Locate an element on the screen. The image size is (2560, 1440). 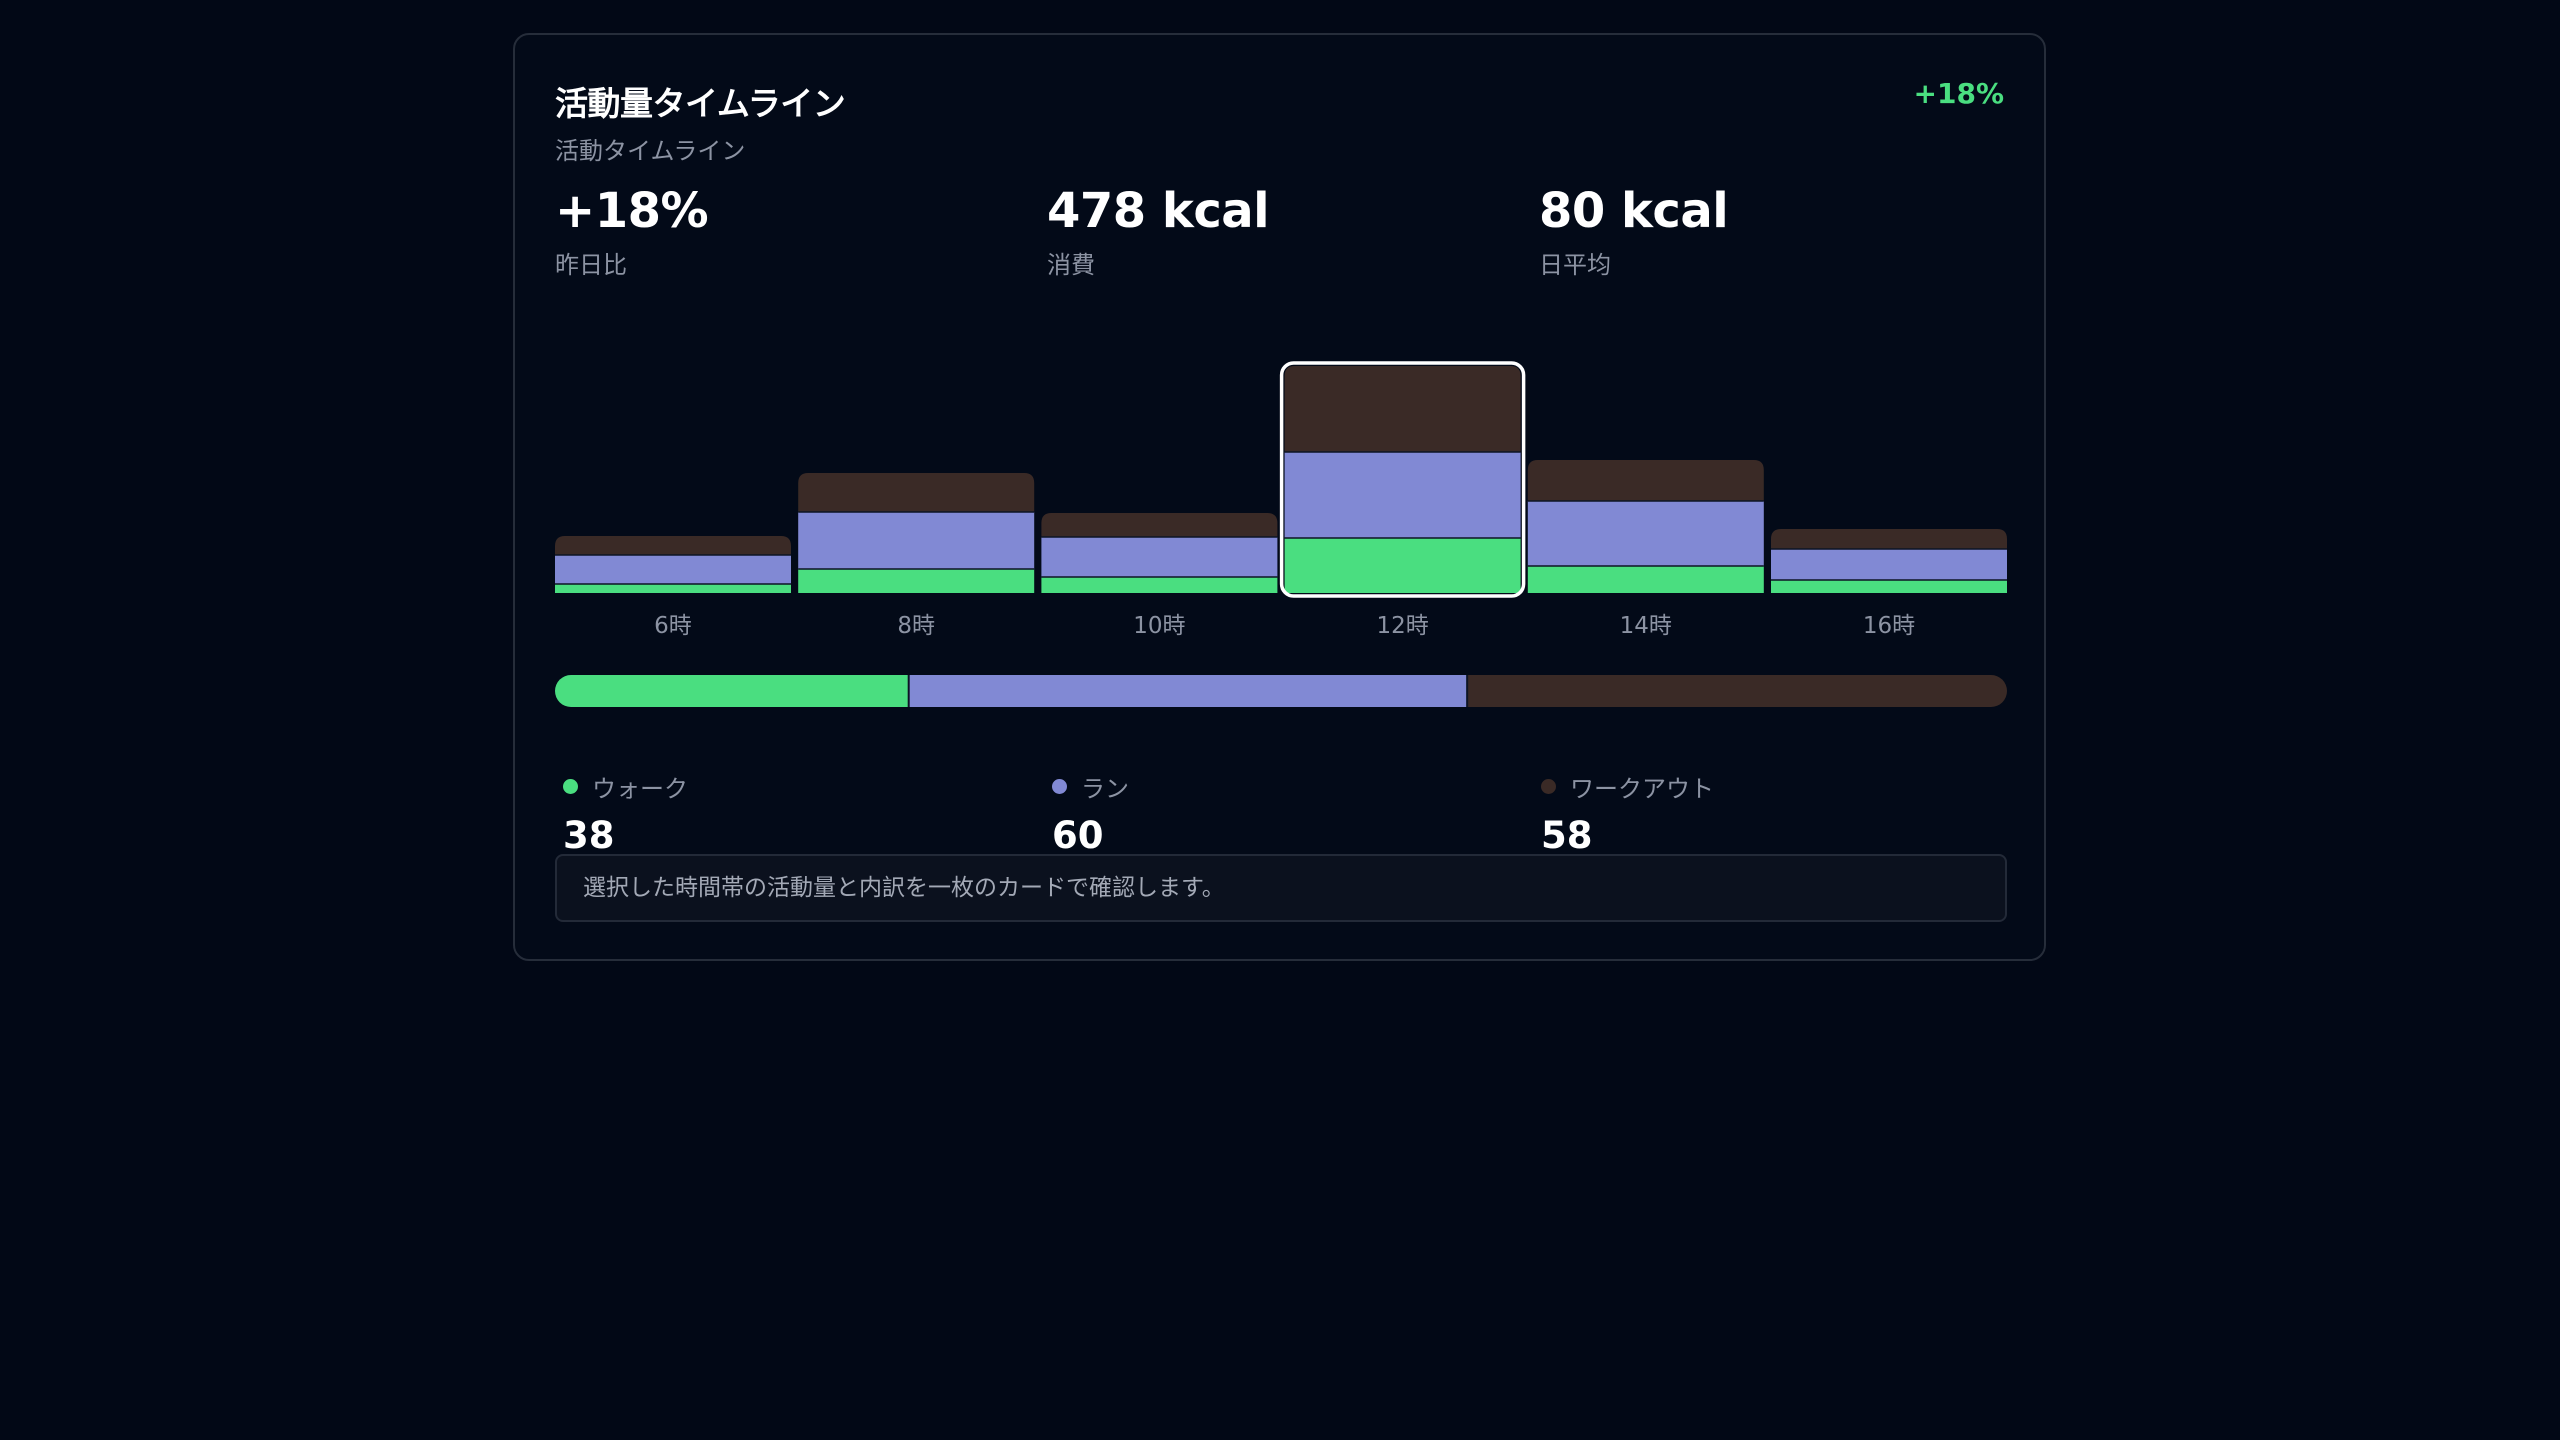
x-tick-label: 6時 is located at coordinates (673, 626).